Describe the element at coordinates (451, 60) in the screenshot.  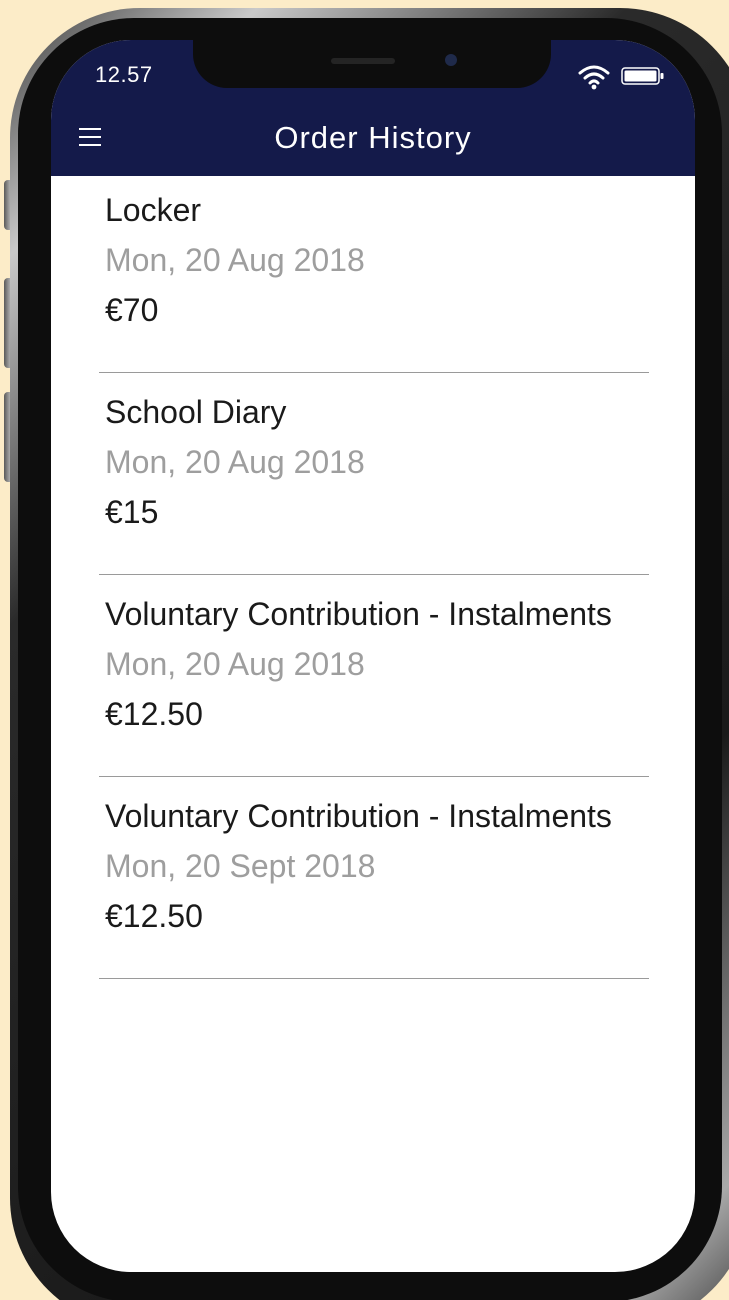
I see `front-camera` at that location.